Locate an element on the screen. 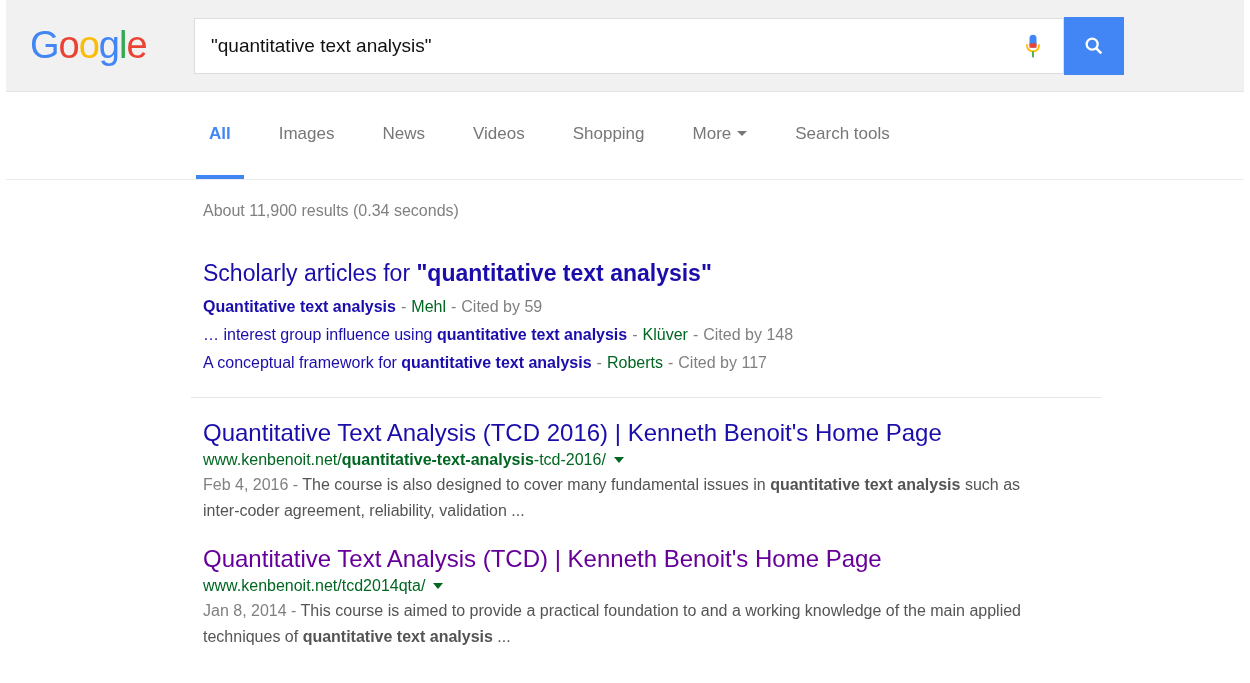 The height and width of the screenshot is (683, 1250). search-tab: All is located at coordinates (220, 135).